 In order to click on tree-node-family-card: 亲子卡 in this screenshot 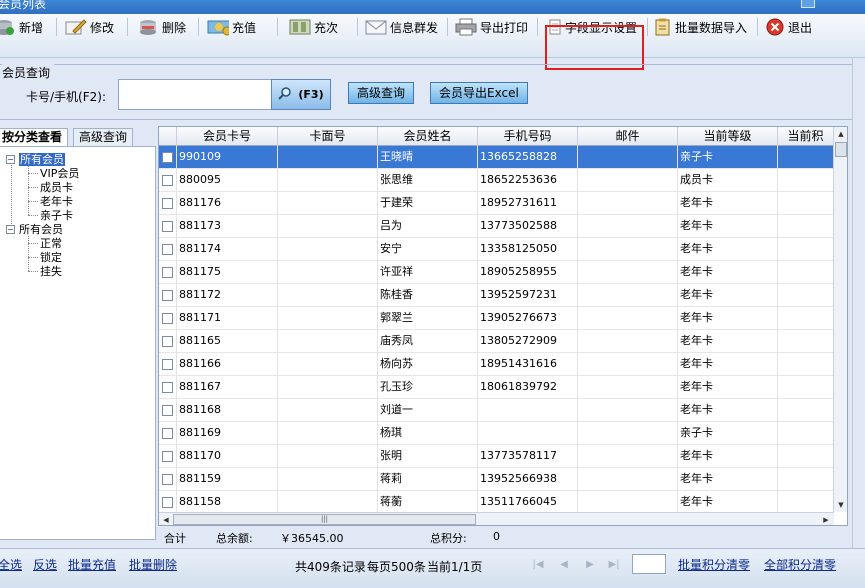, I will do `click(56, 215)`.